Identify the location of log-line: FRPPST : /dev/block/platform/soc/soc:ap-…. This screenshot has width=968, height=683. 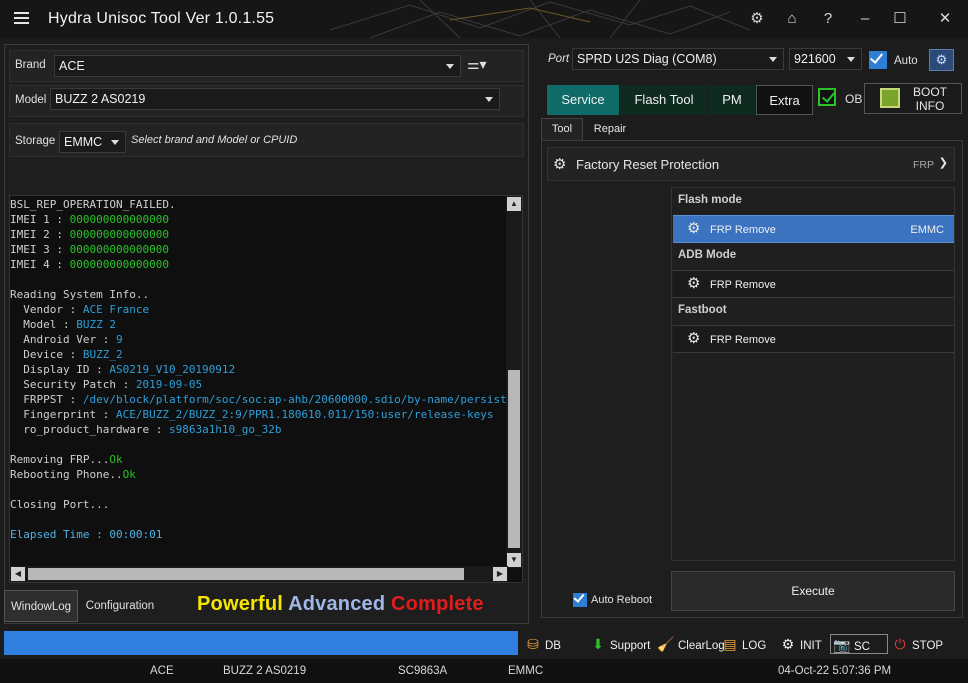
(258, 399).